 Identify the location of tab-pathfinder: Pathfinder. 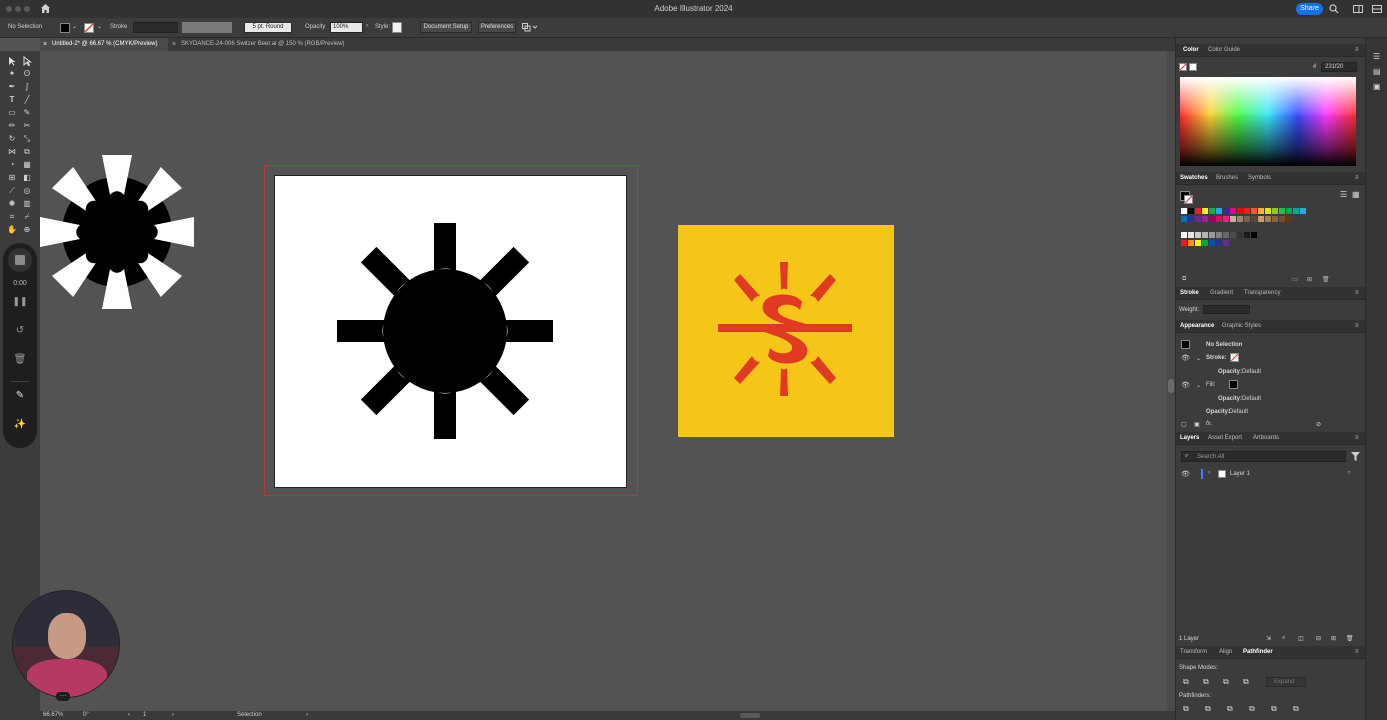
(1258, 652).